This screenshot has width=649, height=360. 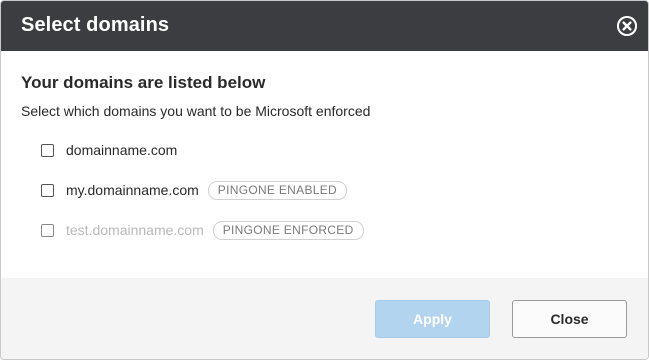 What do you see at coordinates (432, 319) in the screenshot?
I see `apply-button: Apply` at bounding box center [432, 319].